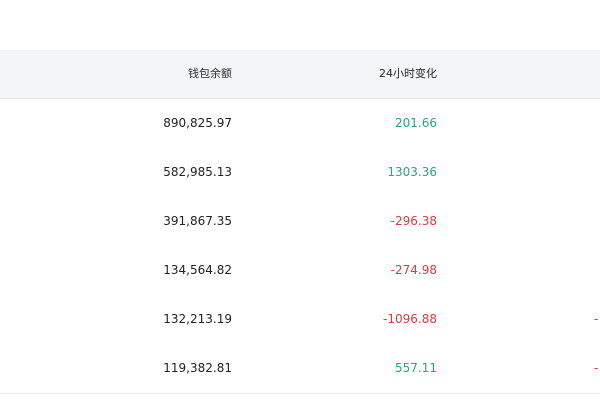  I want to click on change-cell: -274.98, so click(413, 270).